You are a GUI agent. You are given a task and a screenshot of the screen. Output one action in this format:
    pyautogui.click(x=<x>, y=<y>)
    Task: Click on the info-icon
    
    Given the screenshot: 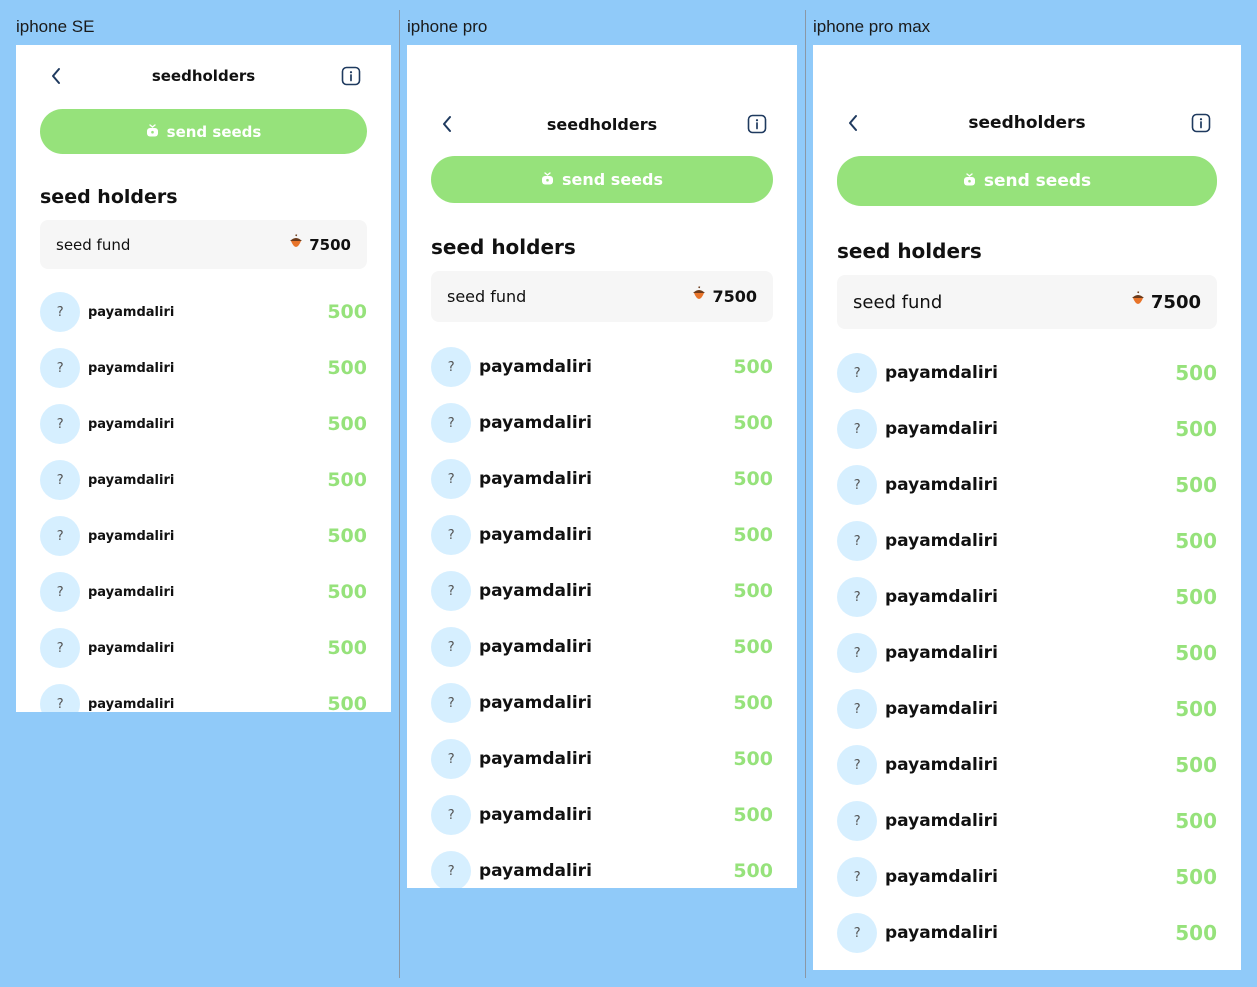 What is the action you would take?
    pyautogui.click(x=757, y=124)
    